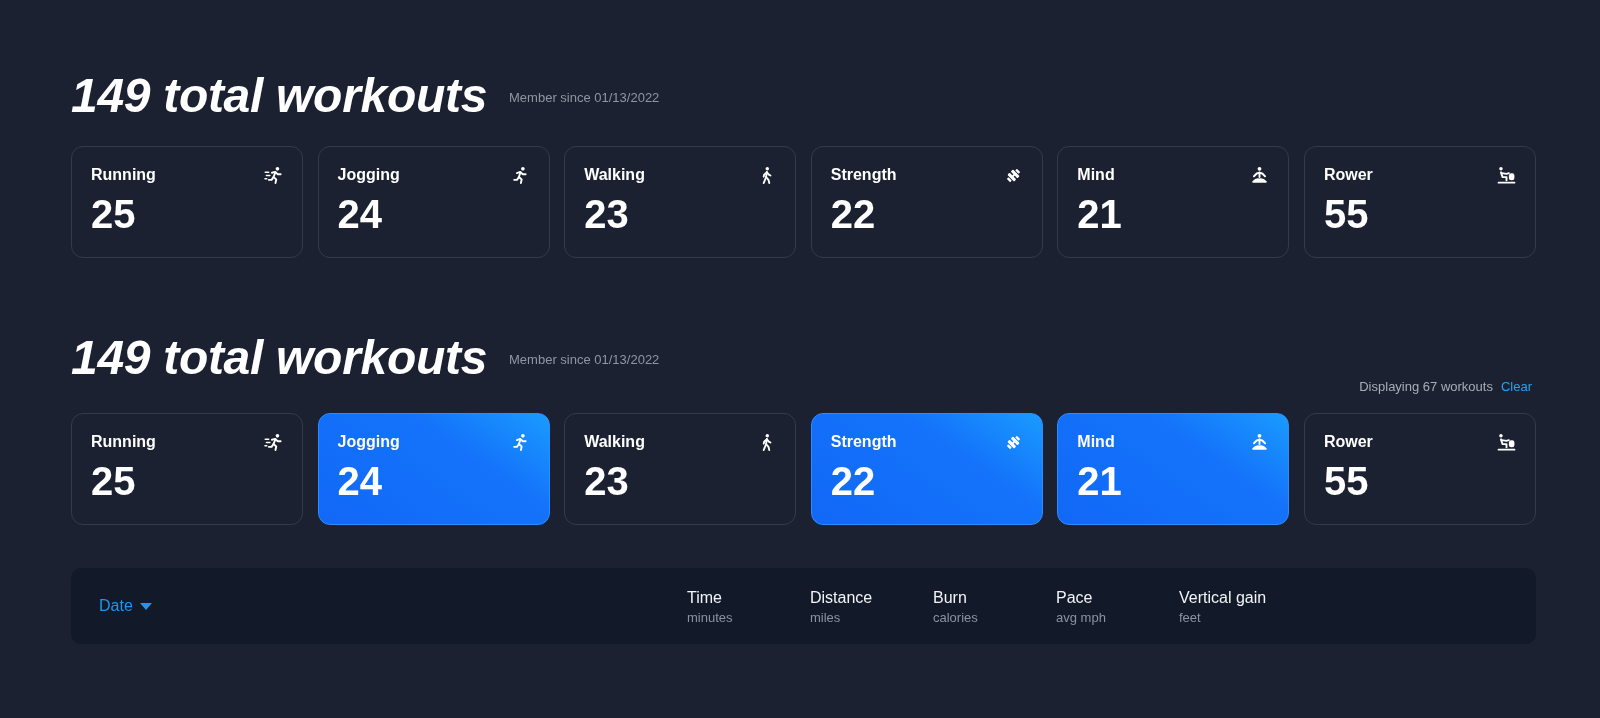  What do you see at coordinates (950, 597) in the screenshot?
I see `column-title: Burn` at bounding box center [950, 597].